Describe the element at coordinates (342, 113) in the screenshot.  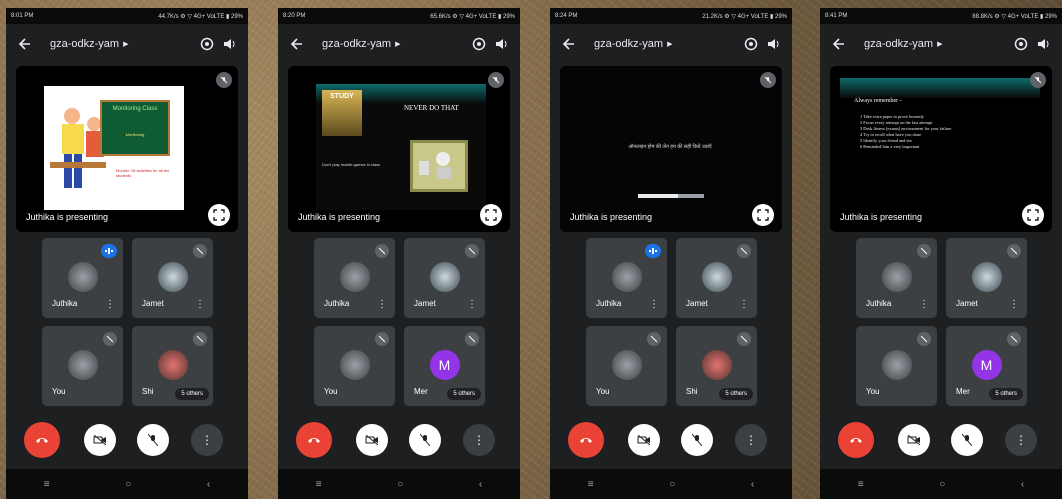
I see `study-image: STUDY` at that location.